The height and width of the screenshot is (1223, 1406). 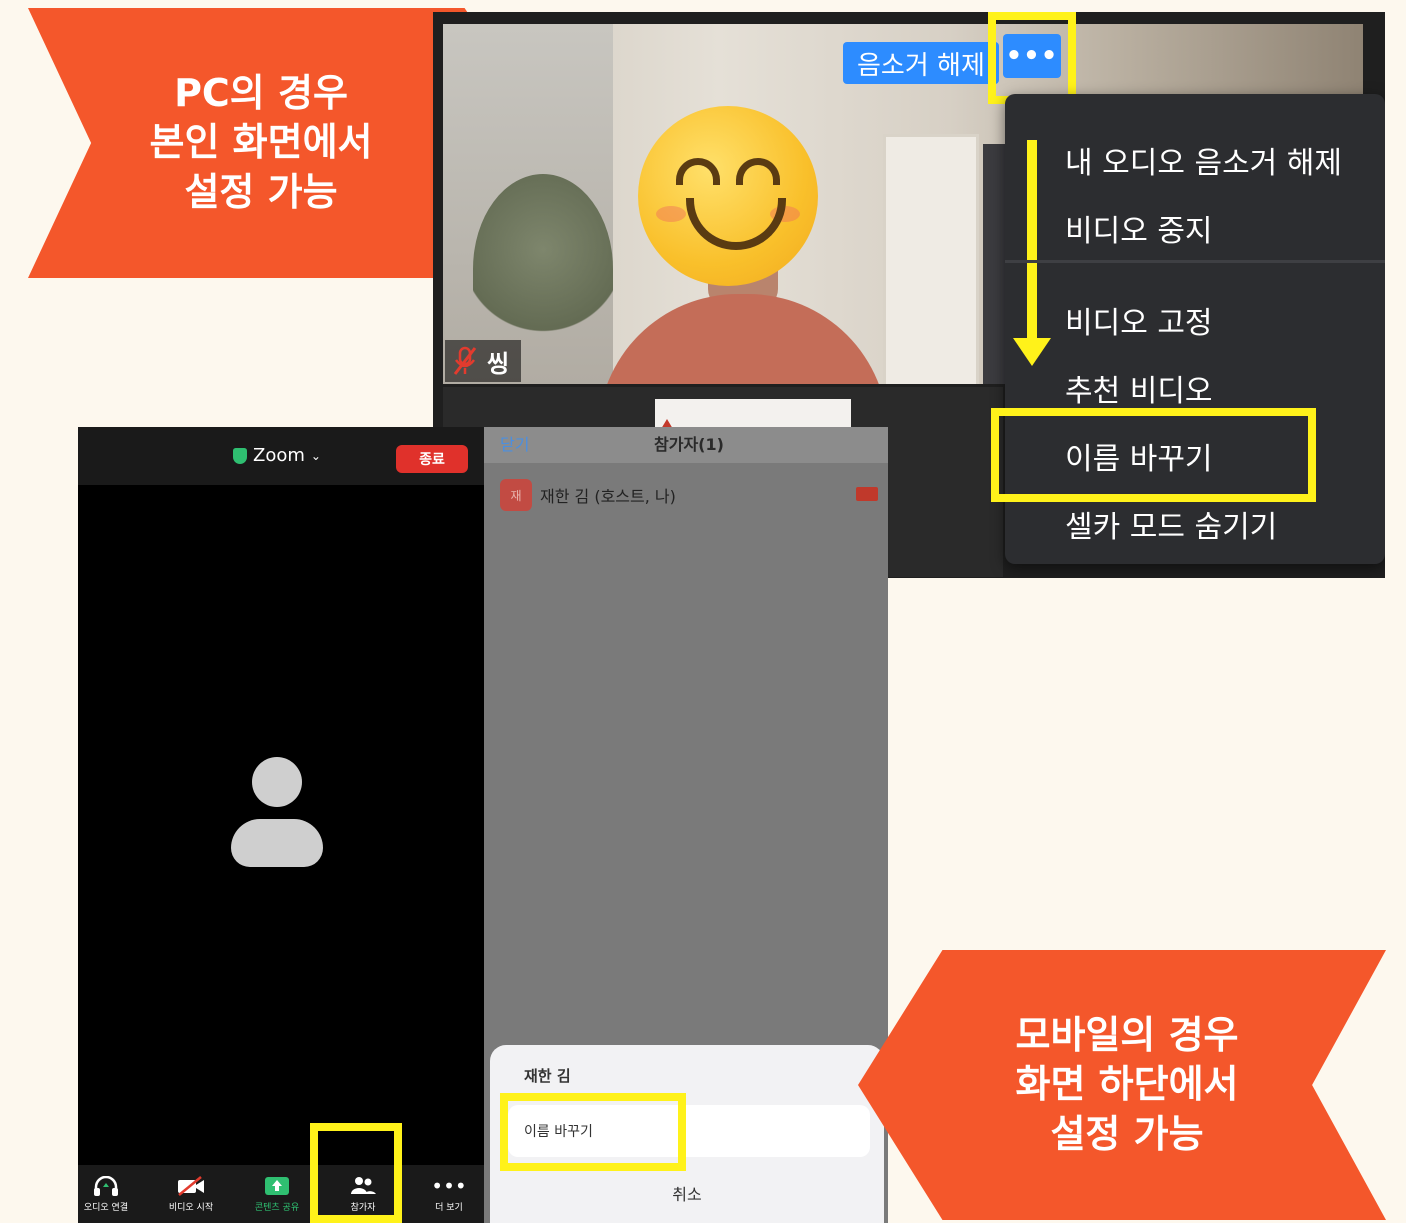 What do you see at coordinates (1139, 388) in the screenshot?
I see `menu-item-spotlight-video: 추천 비디오` at bounding box center [1139, 388].